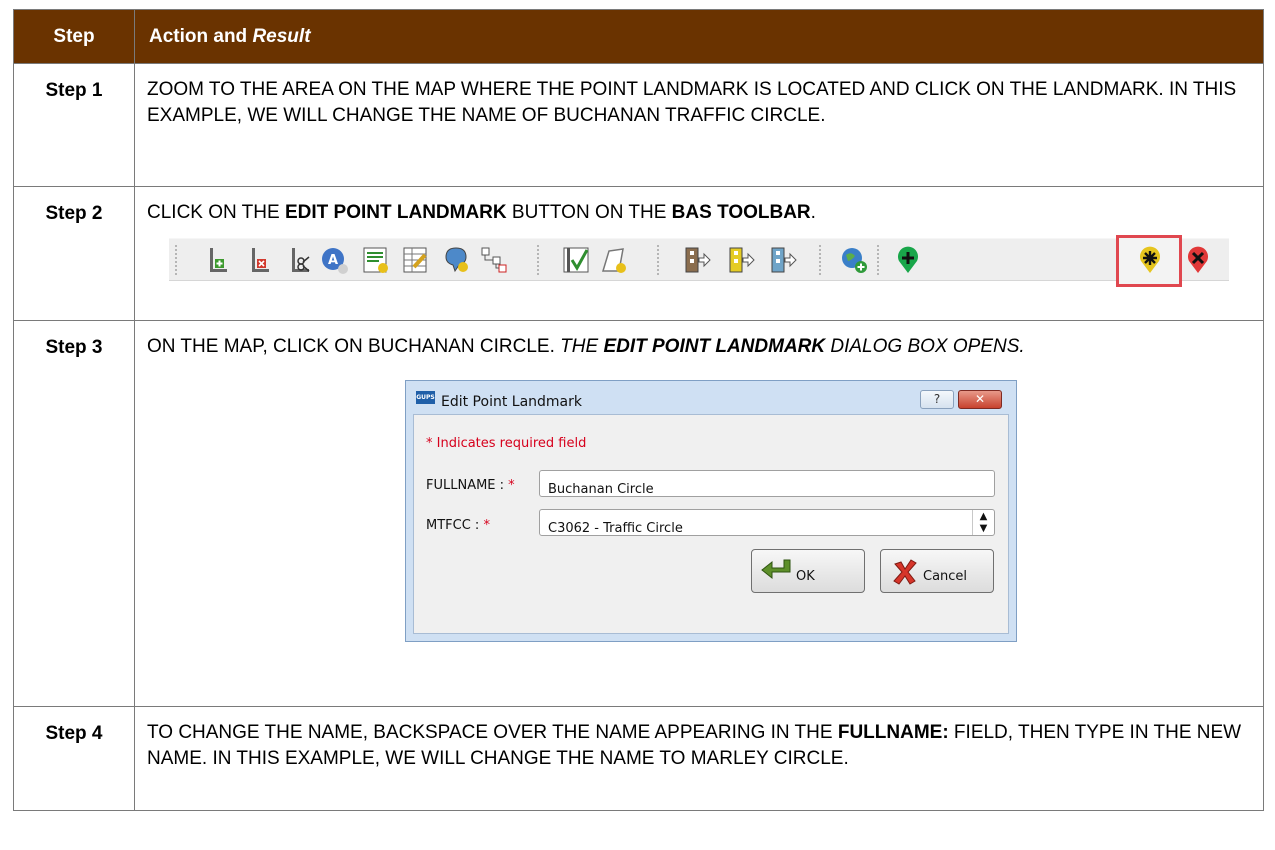 The width and height of the screenshot is (1275, 850). Describe the element at coordinates (980, 399) in the screenshot. I see `close-button: ✕` at that location.